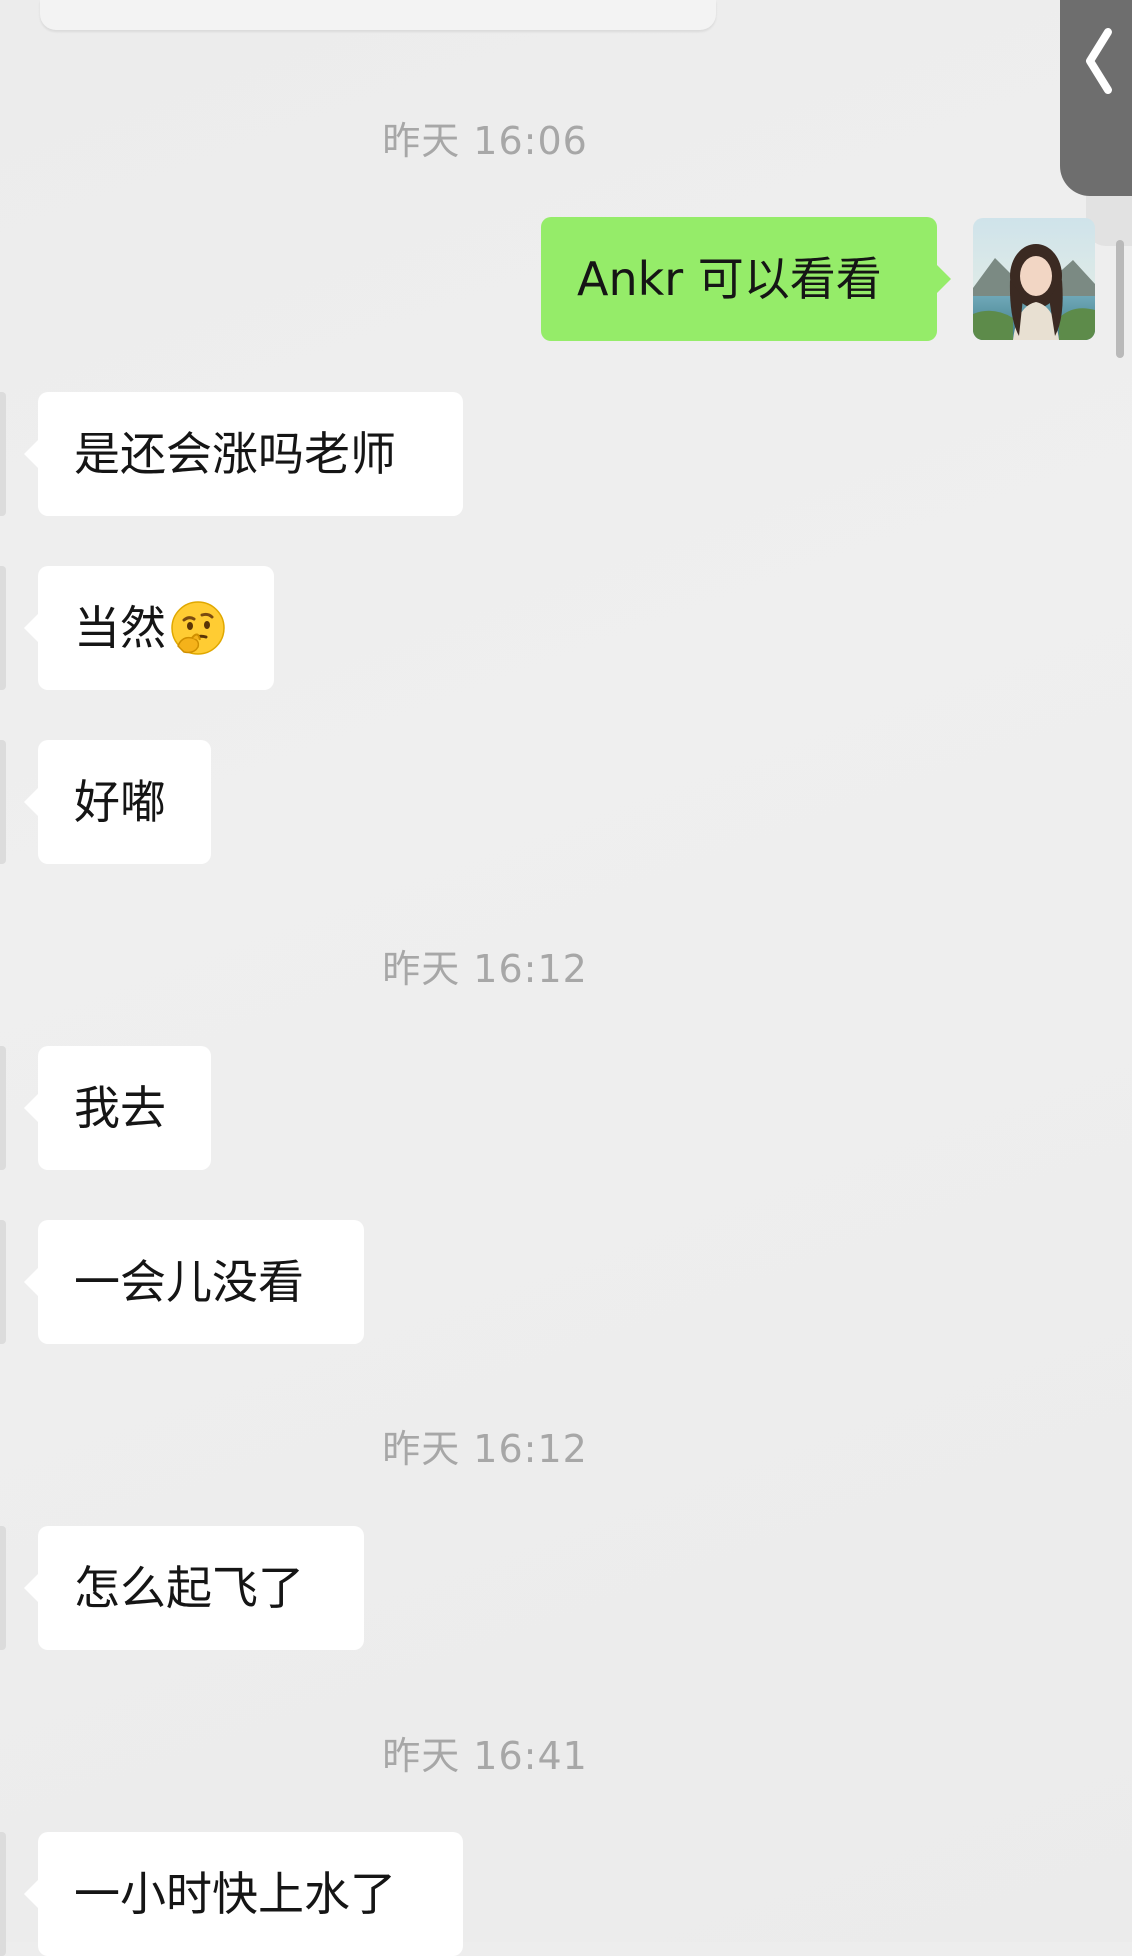 This screenshot has width=1132, height=1956. Describe the element at coordinates (1120, 299) in the screenshot. I see `scrollbar-thumb` at that location.